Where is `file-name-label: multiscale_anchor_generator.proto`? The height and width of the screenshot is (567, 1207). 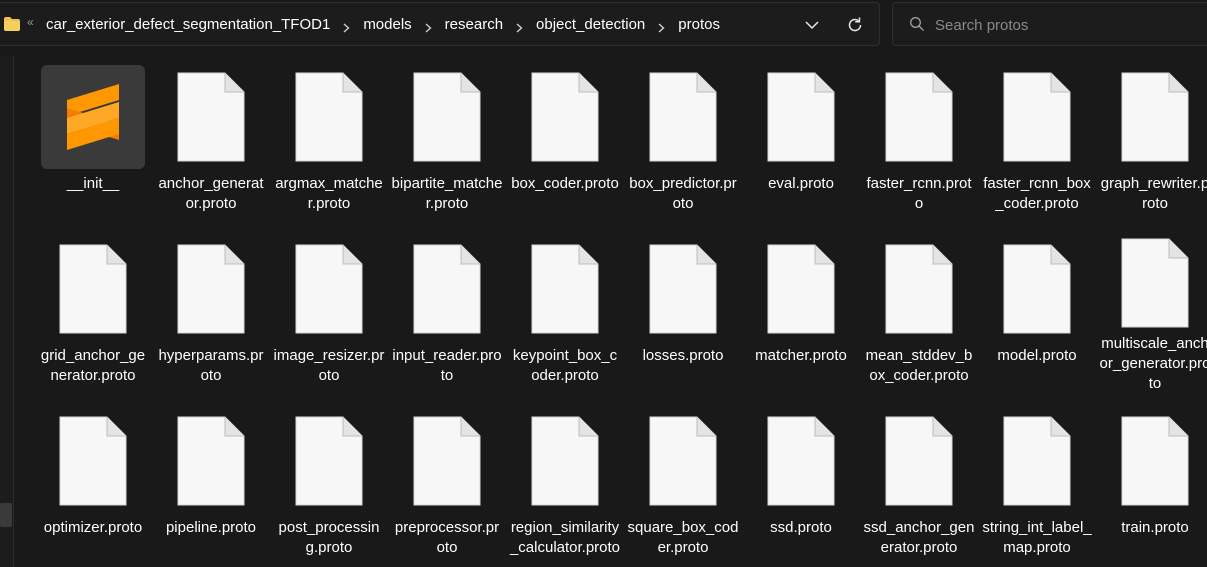
file-name-label: multiscale_anchor_generator.proto is located at coordinates (1153, 363).